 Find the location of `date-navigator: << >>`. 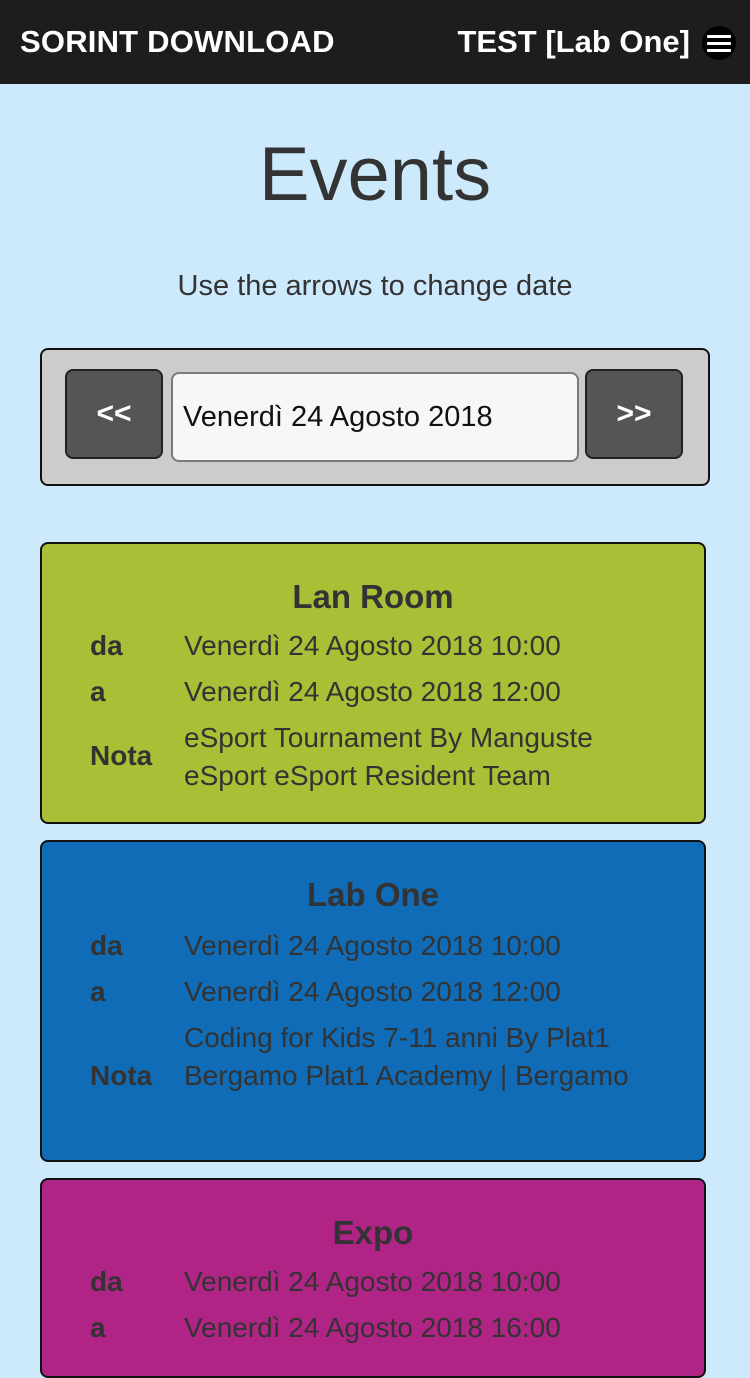

date-navigator: << >> is located at coordinates (375, 417).